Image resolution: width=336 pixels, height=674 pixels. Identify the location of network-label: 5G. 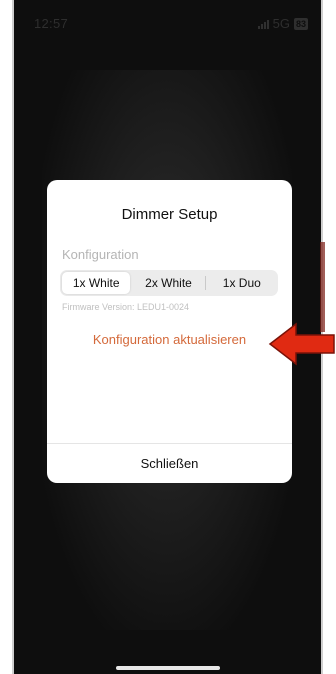
(281, 23).